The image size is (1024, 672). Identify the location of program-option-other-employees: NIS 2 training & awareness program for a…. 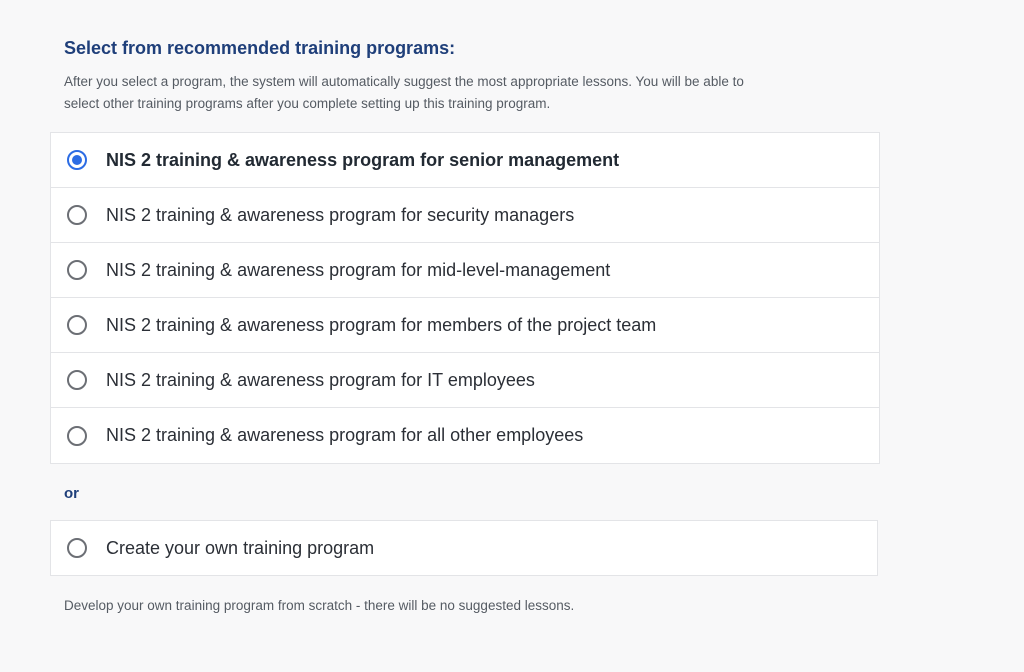
(465, 435).